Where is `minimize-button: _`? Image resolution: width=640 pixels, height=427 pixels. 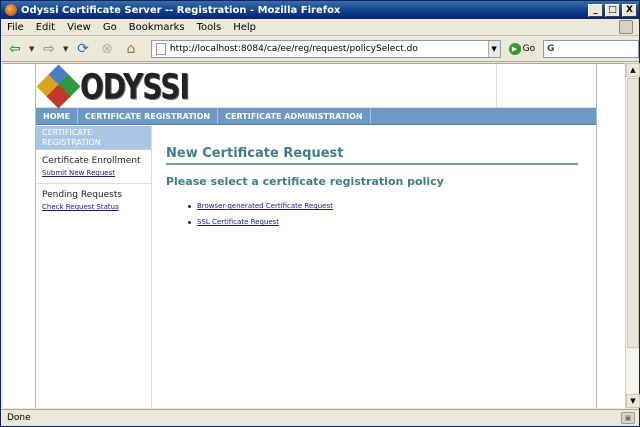
minimize-button: _ is located at coordinates (595, 10).